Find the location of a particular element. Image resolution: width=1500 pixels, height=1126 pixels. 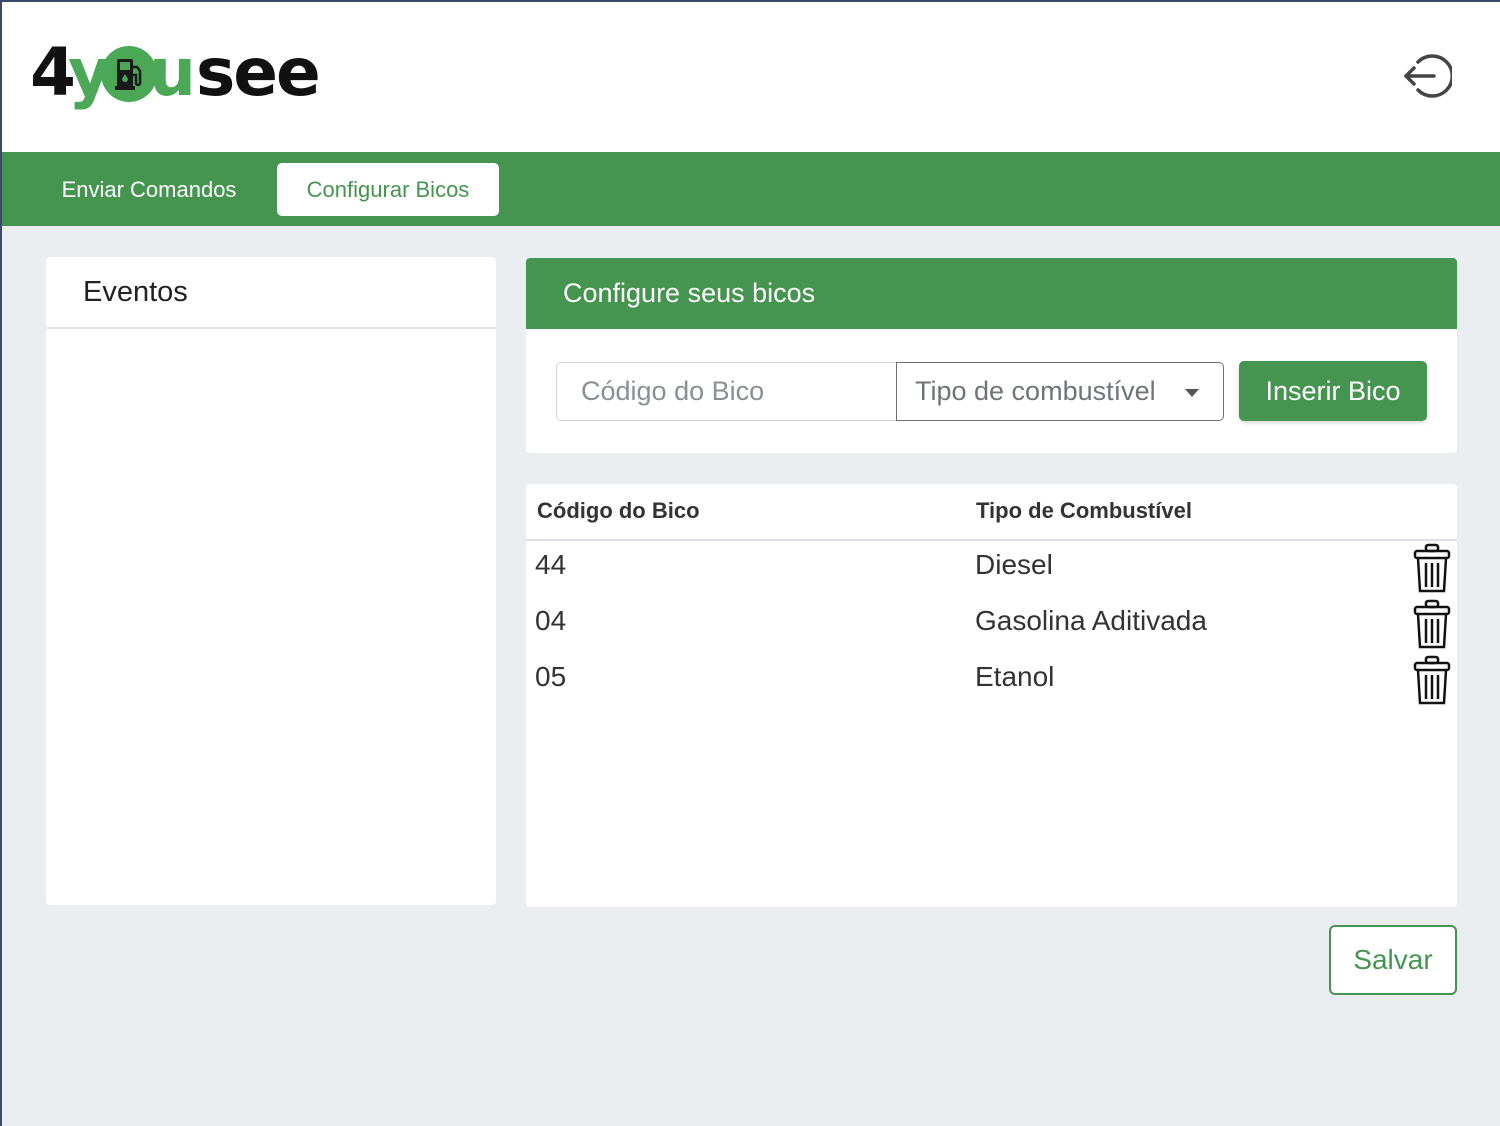

logo-see: see is located at coordinates (258, 72).